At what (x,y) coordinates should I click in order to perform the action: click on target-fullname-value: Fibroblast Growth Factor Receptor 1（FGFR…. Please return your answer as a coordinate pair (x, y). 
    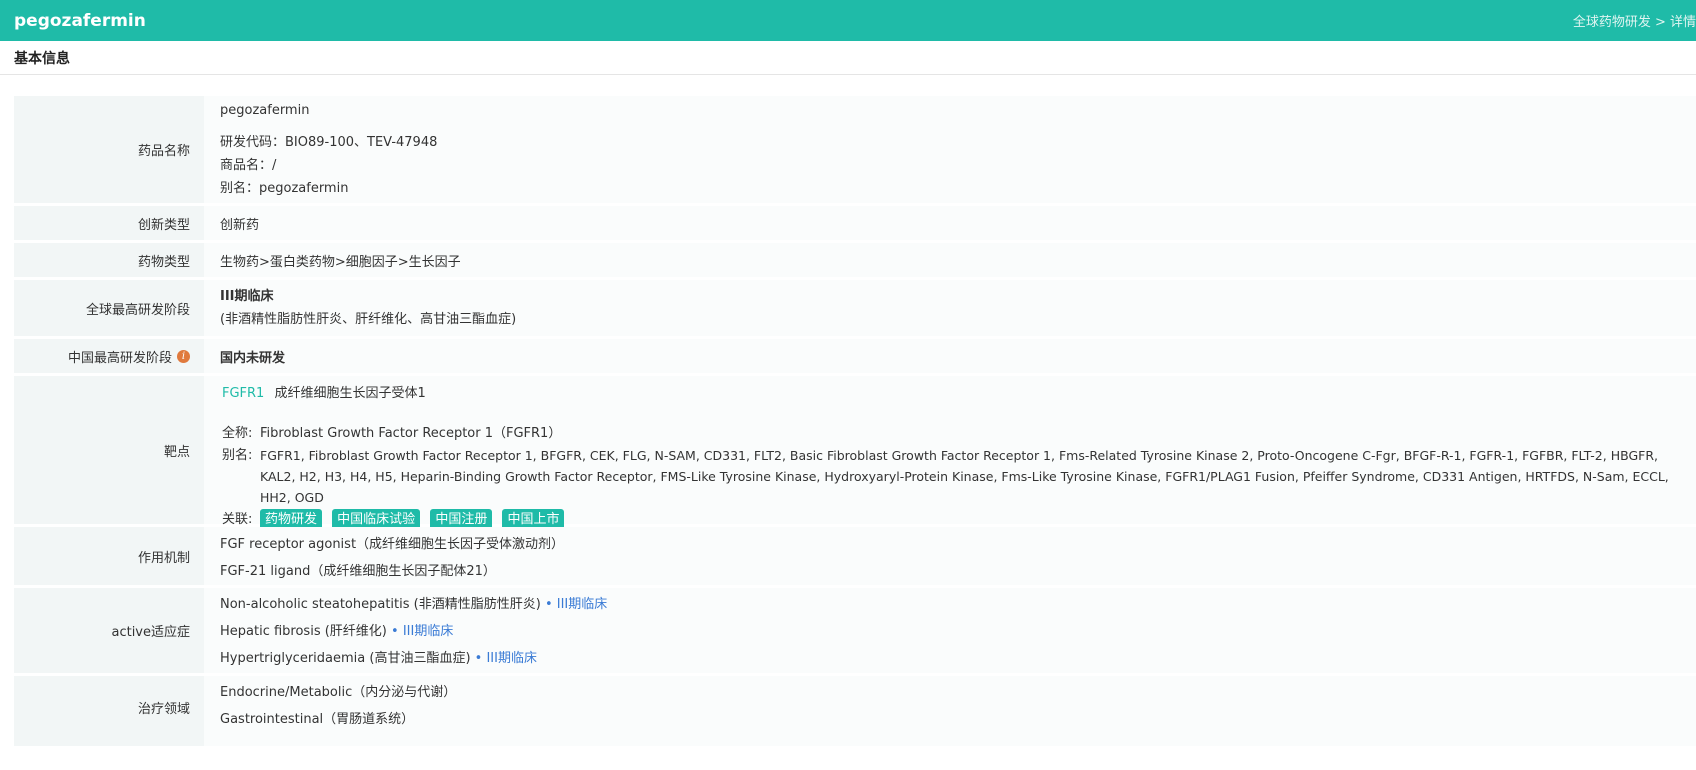
    Looking at the image, I should click on (411, 433).